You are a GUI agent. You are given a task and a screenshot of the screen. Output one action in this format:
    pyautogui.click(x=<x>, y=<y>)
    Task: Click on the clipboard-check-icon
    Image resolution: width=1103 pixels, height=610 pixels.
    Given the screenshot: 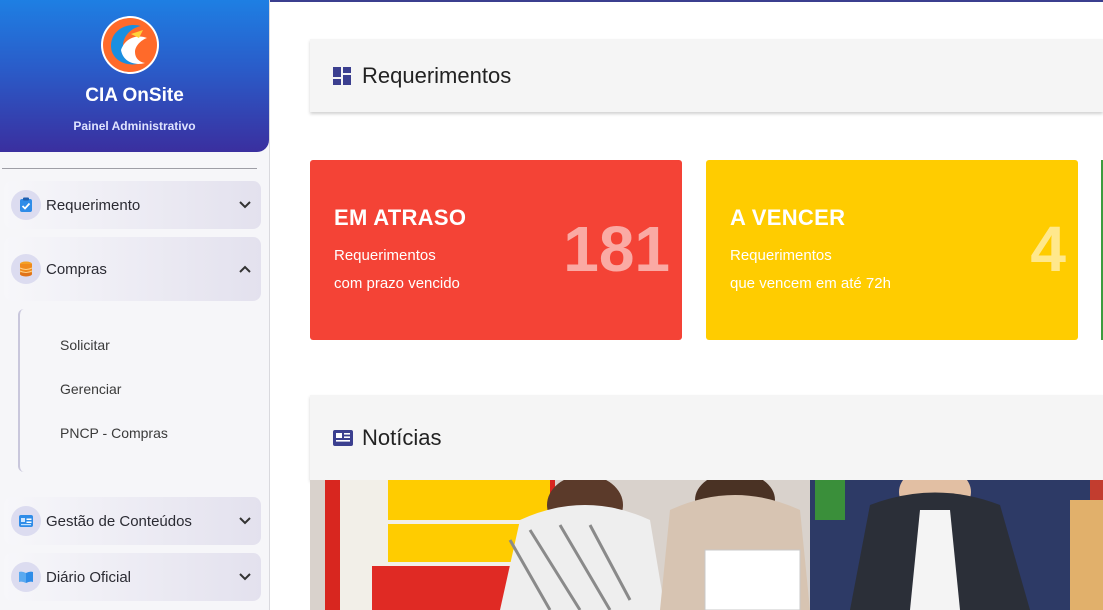 What is the action you would take?
    pyautogui.click(x=26, y=205)
    